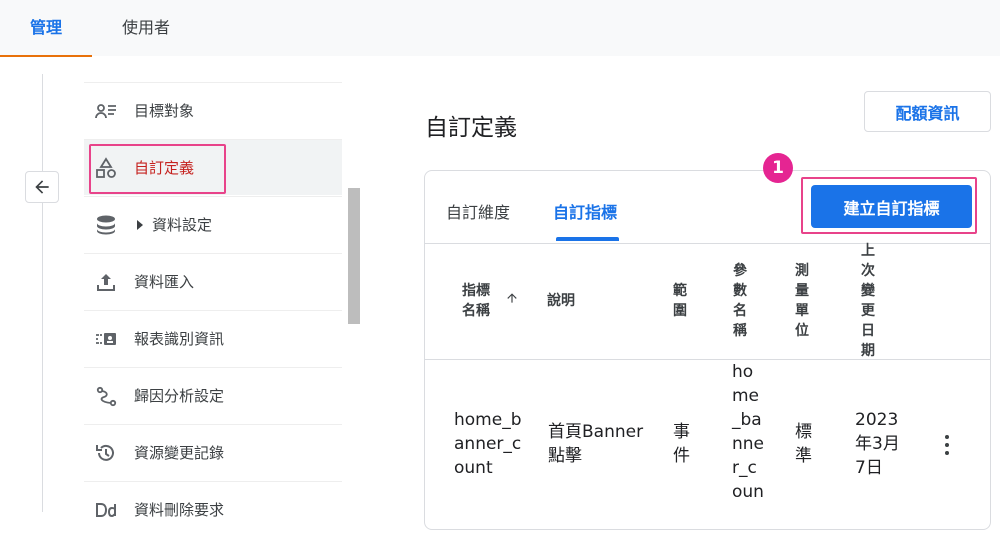 The width and height of the screenshot is (1000, 537). What do you see at coordinates (106, 111) in the screenshot?
I see `audience-icon` at bounding box center [106, 111].